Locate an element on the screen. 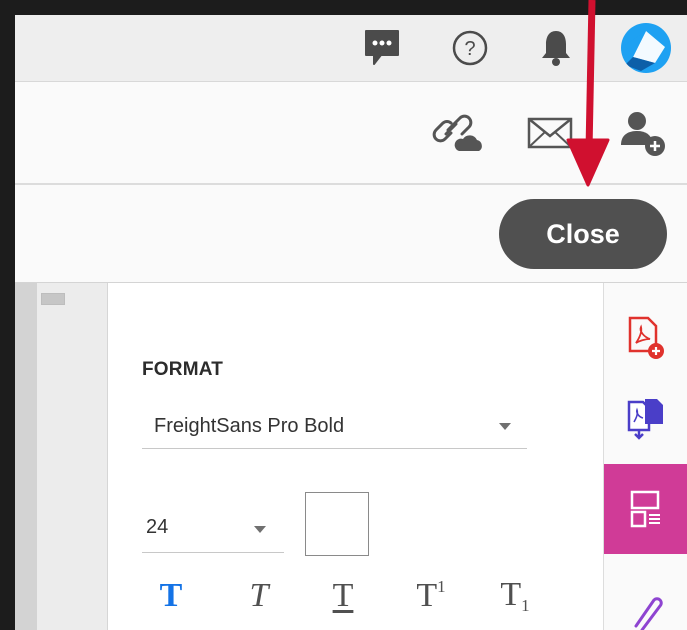  bold-icon: T is located at coordinates (171, 595).